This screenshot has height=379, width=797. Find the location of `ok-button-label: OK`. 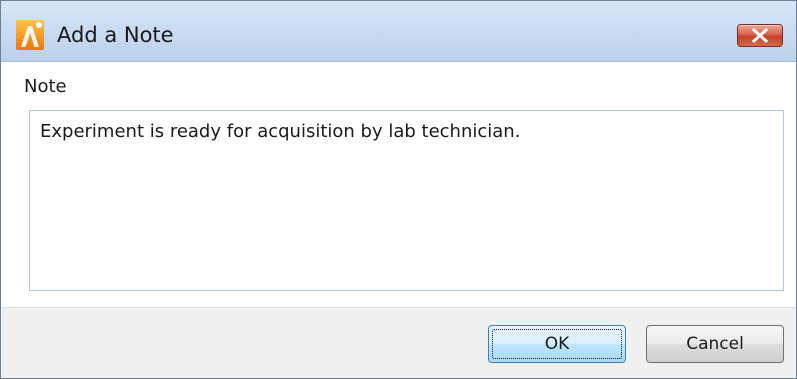

ok-button-label: OK is located at coordinates (557, 344).